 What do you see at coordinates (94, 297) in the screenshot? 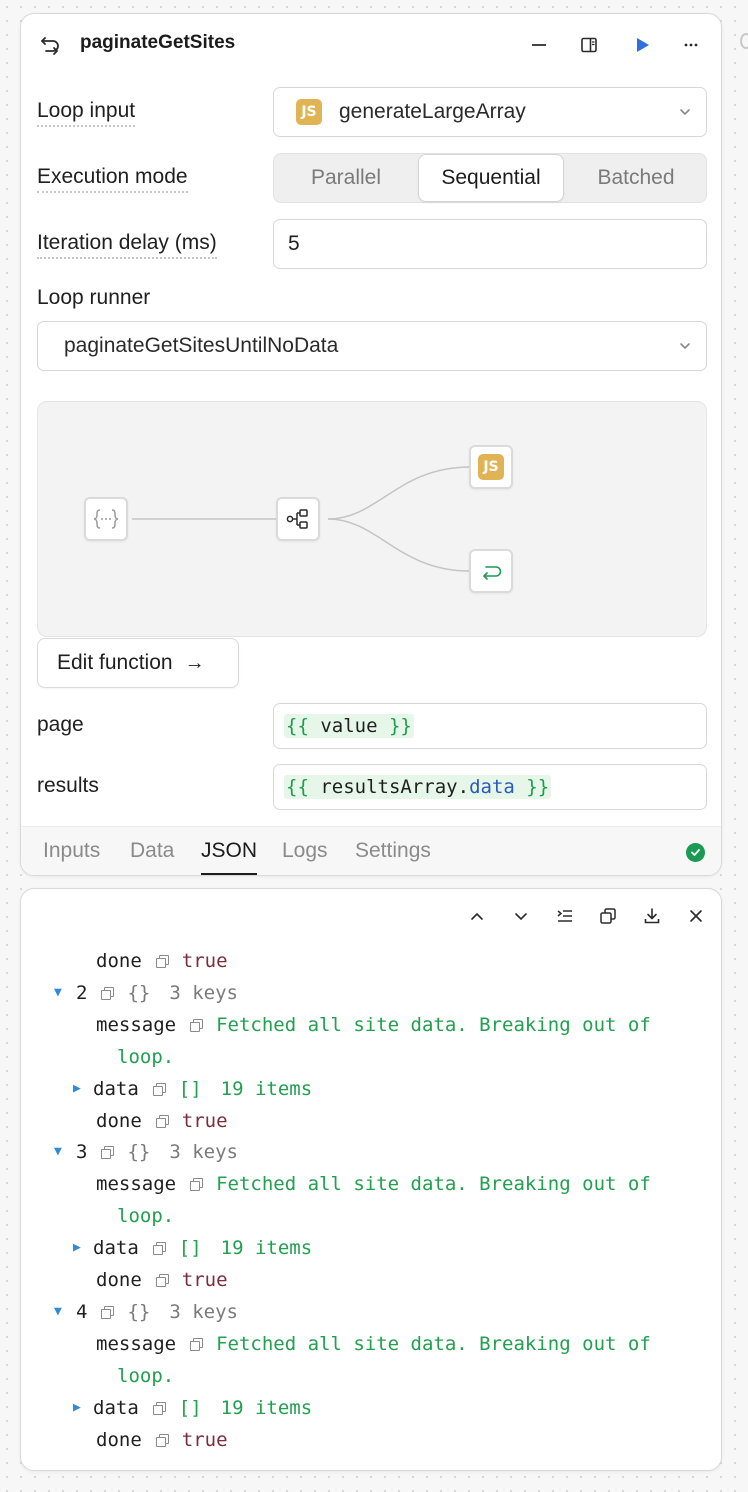
I see `loop-runner-label: Loop runner` at bounding box center [94, 297].